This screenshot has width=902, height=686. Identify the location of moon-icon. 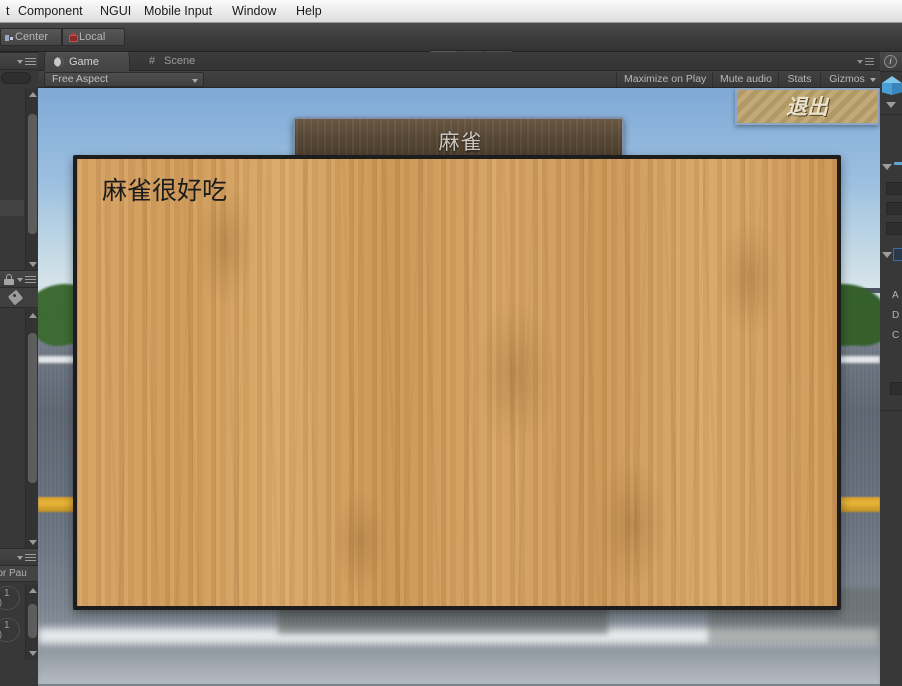
(59, 62).